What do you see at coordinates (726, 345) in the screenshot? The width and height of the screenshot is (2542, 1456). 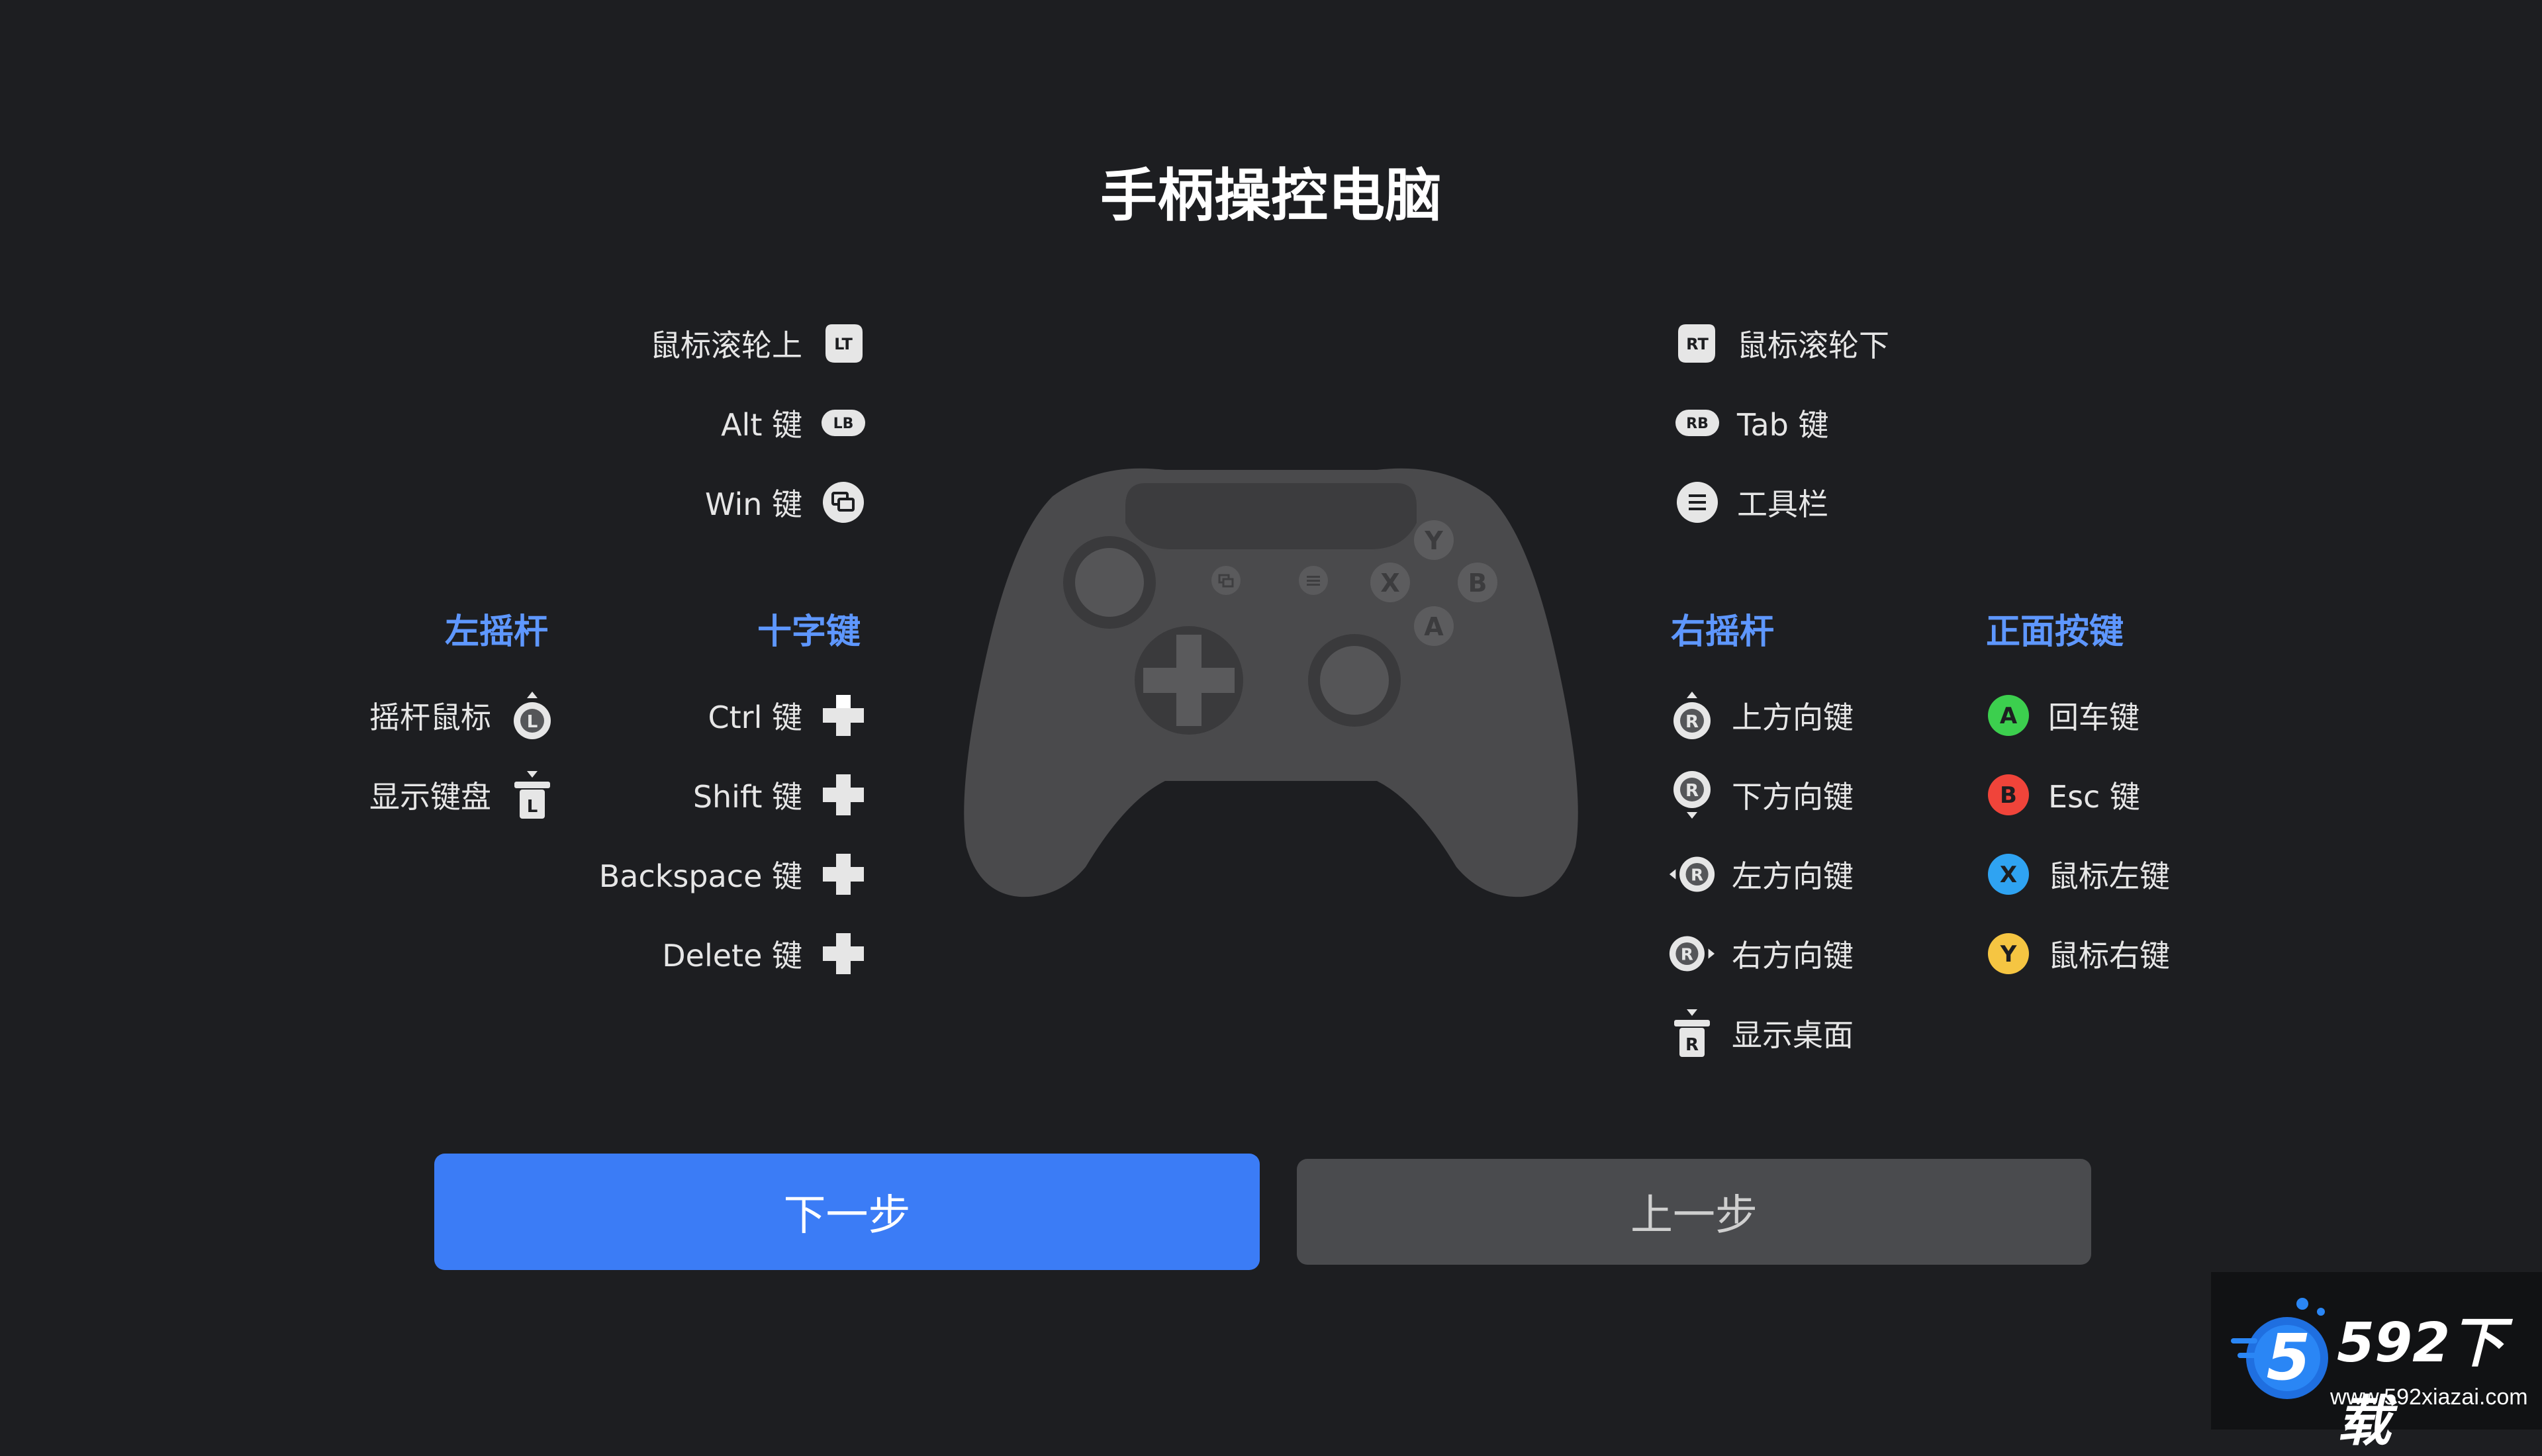 I see `mapping-label: 鼠标滚轮上` at bounding box center [726, 345].